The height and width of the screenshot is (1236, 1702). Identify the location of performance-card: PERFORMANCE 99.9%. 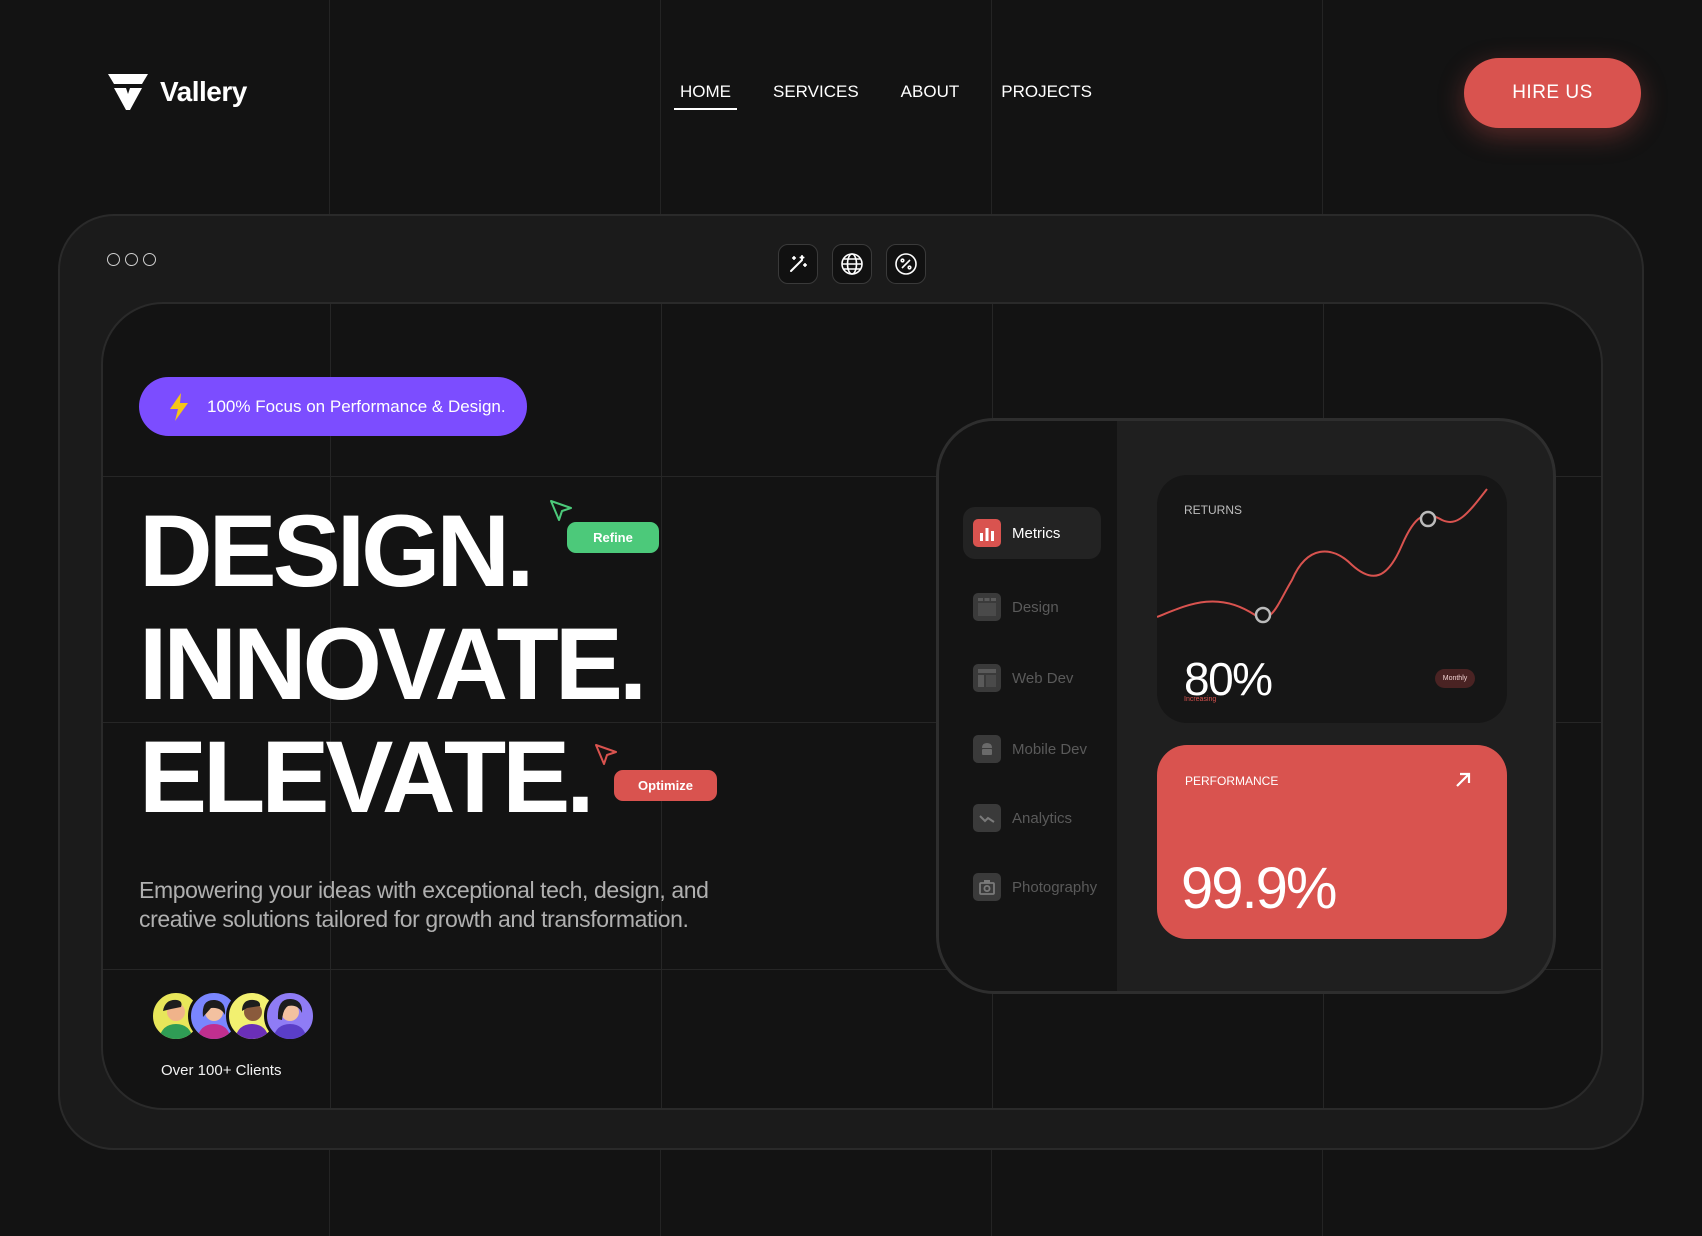
(1332, 842).